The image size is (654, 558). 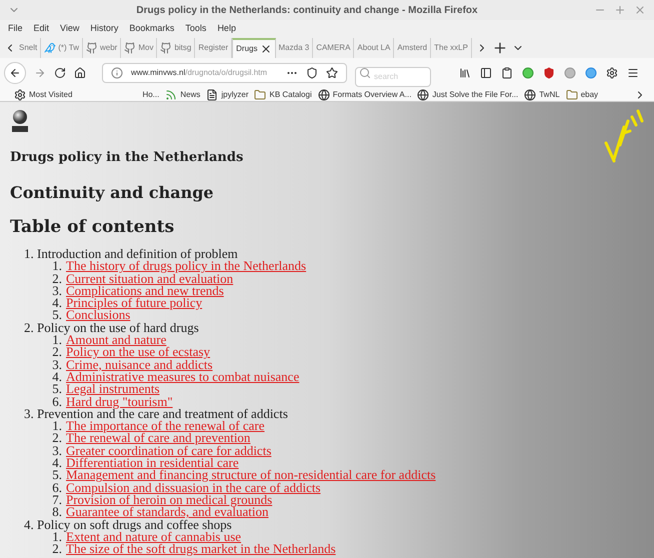 What do you see at coordinates (633, 73) in the screenshot?
I see `menu-icon` at bounding box center [633, 73].